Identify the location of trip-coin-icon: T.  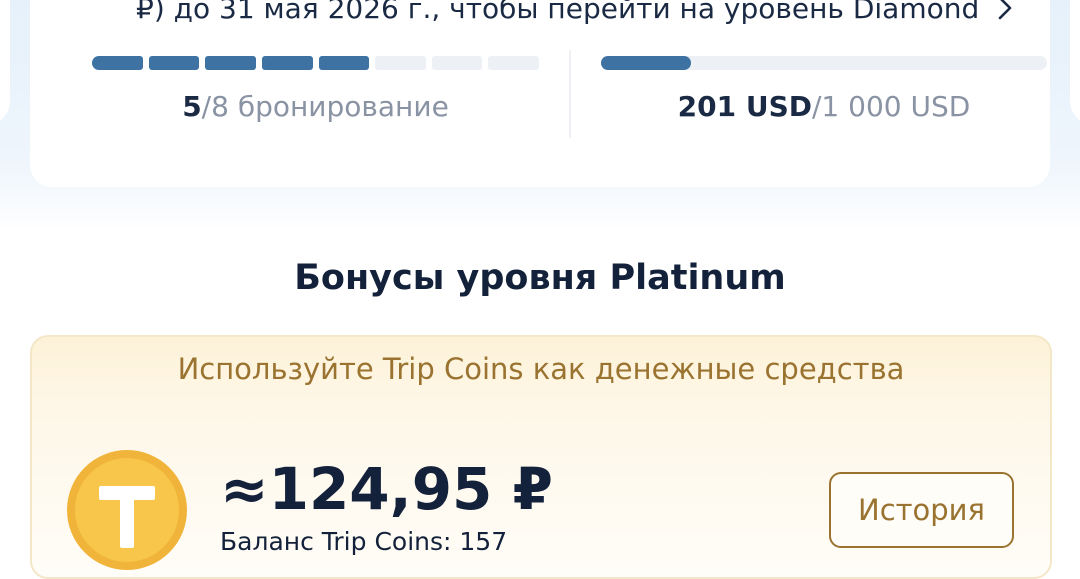
(127, 510).